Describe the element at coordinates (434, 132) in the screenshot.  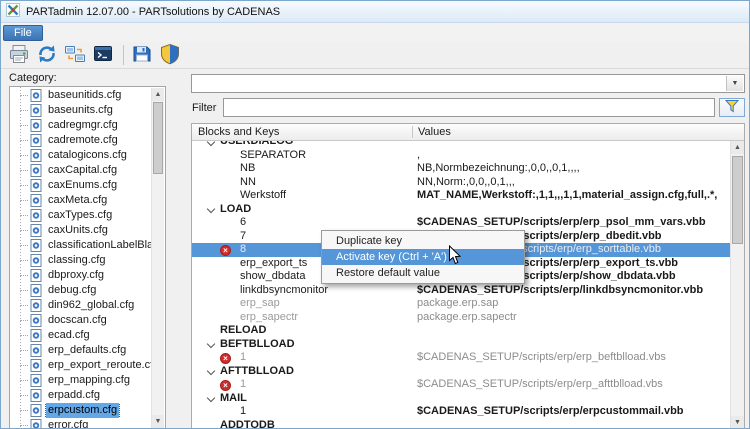
I see `column-header-values: Values` at that location.